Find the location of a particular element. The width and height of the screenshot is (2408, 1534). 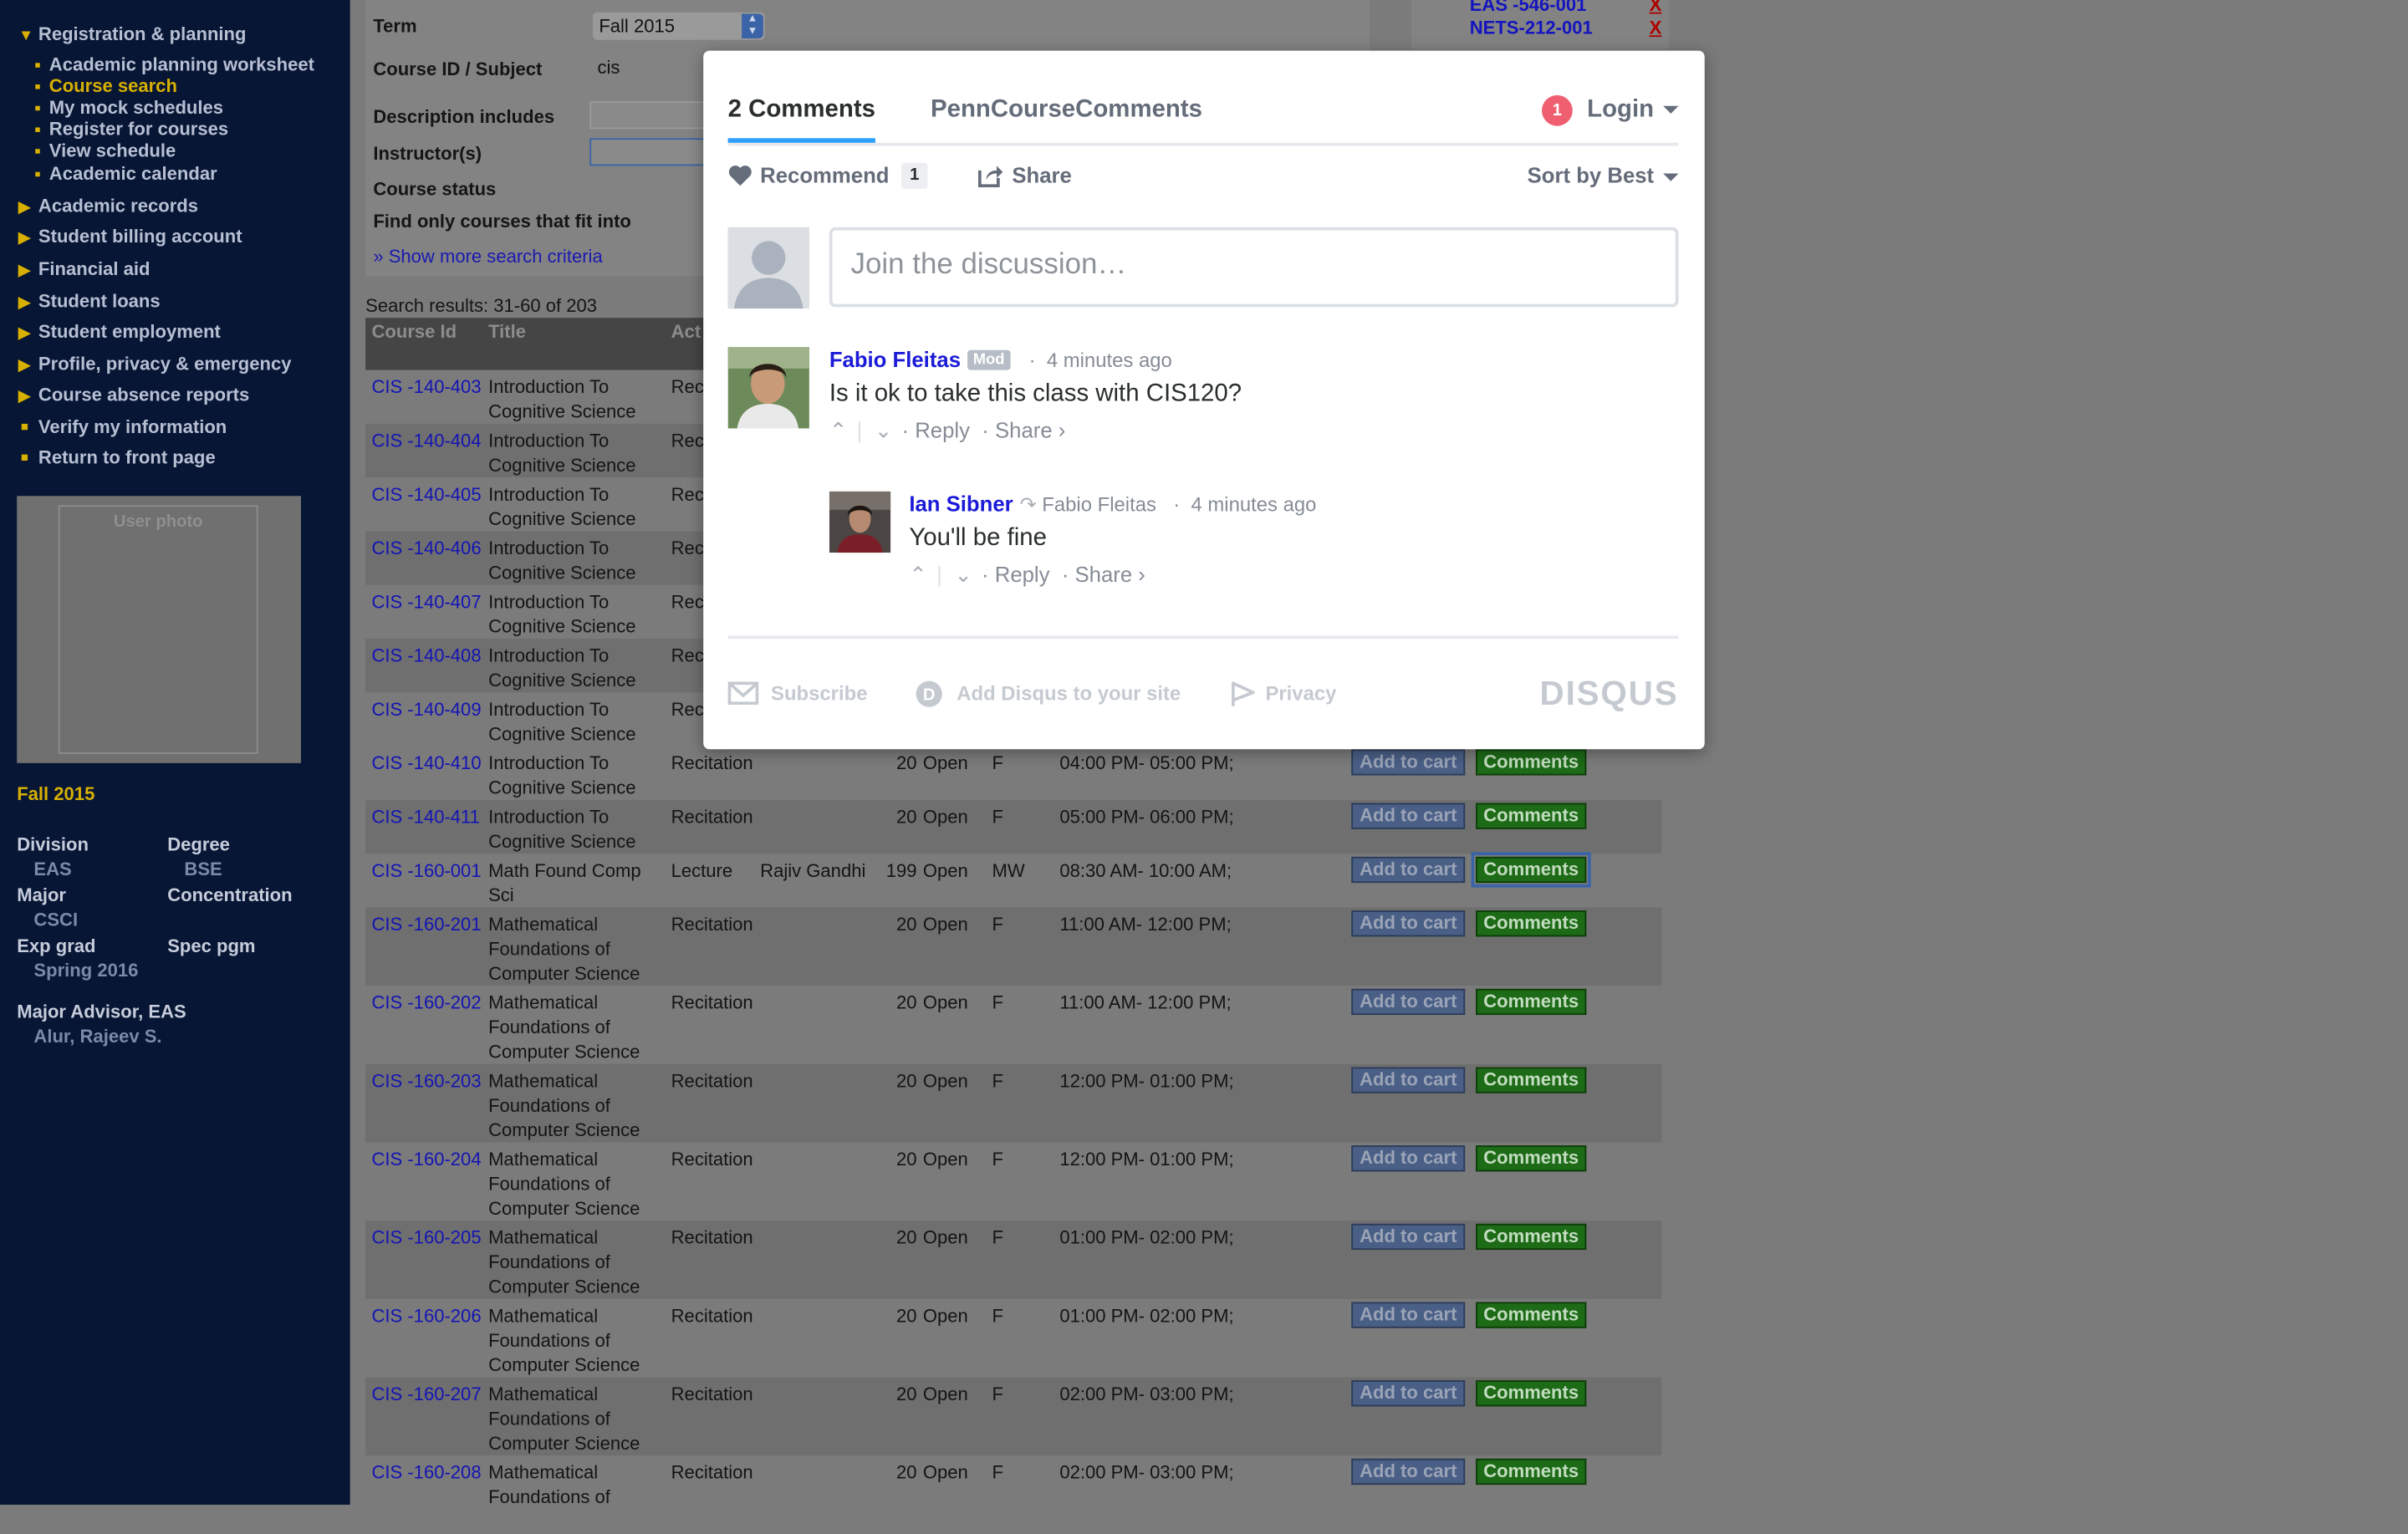

course-id-link: CIS -160-206 is located at coordinates (426, 1315).